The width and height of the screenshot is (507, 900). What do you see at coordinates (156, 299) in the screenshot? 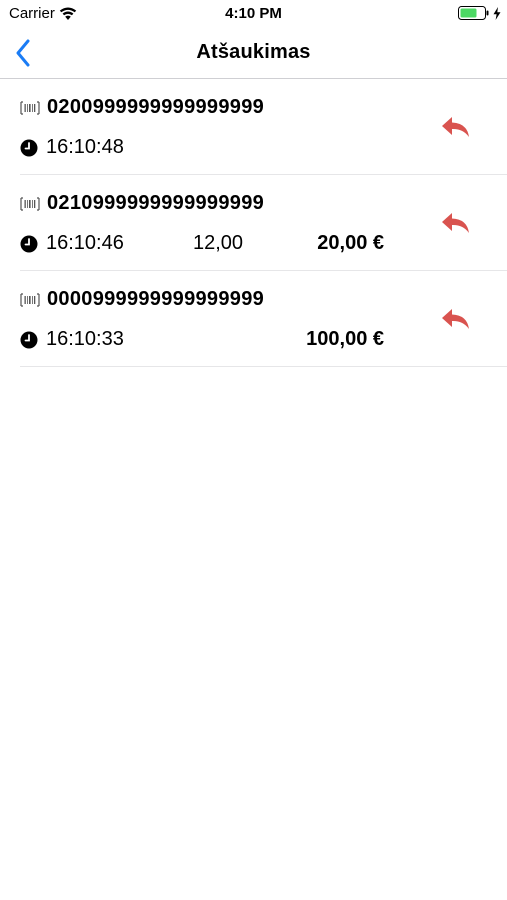
I see `code-text: 0000999999999999999` at bounding box center [156, 299].